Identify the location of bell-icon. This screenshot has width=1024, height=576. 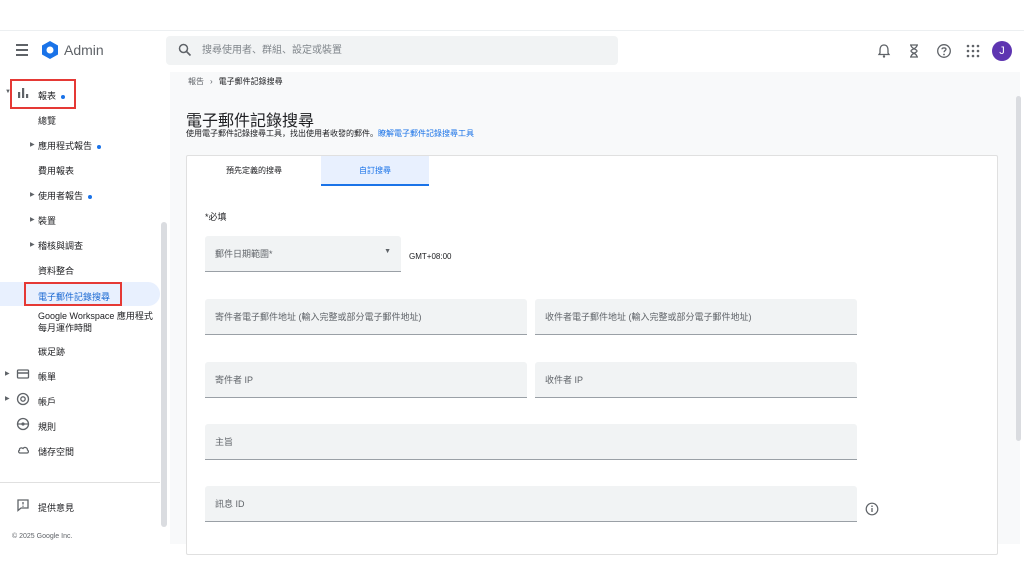
(884, 51).